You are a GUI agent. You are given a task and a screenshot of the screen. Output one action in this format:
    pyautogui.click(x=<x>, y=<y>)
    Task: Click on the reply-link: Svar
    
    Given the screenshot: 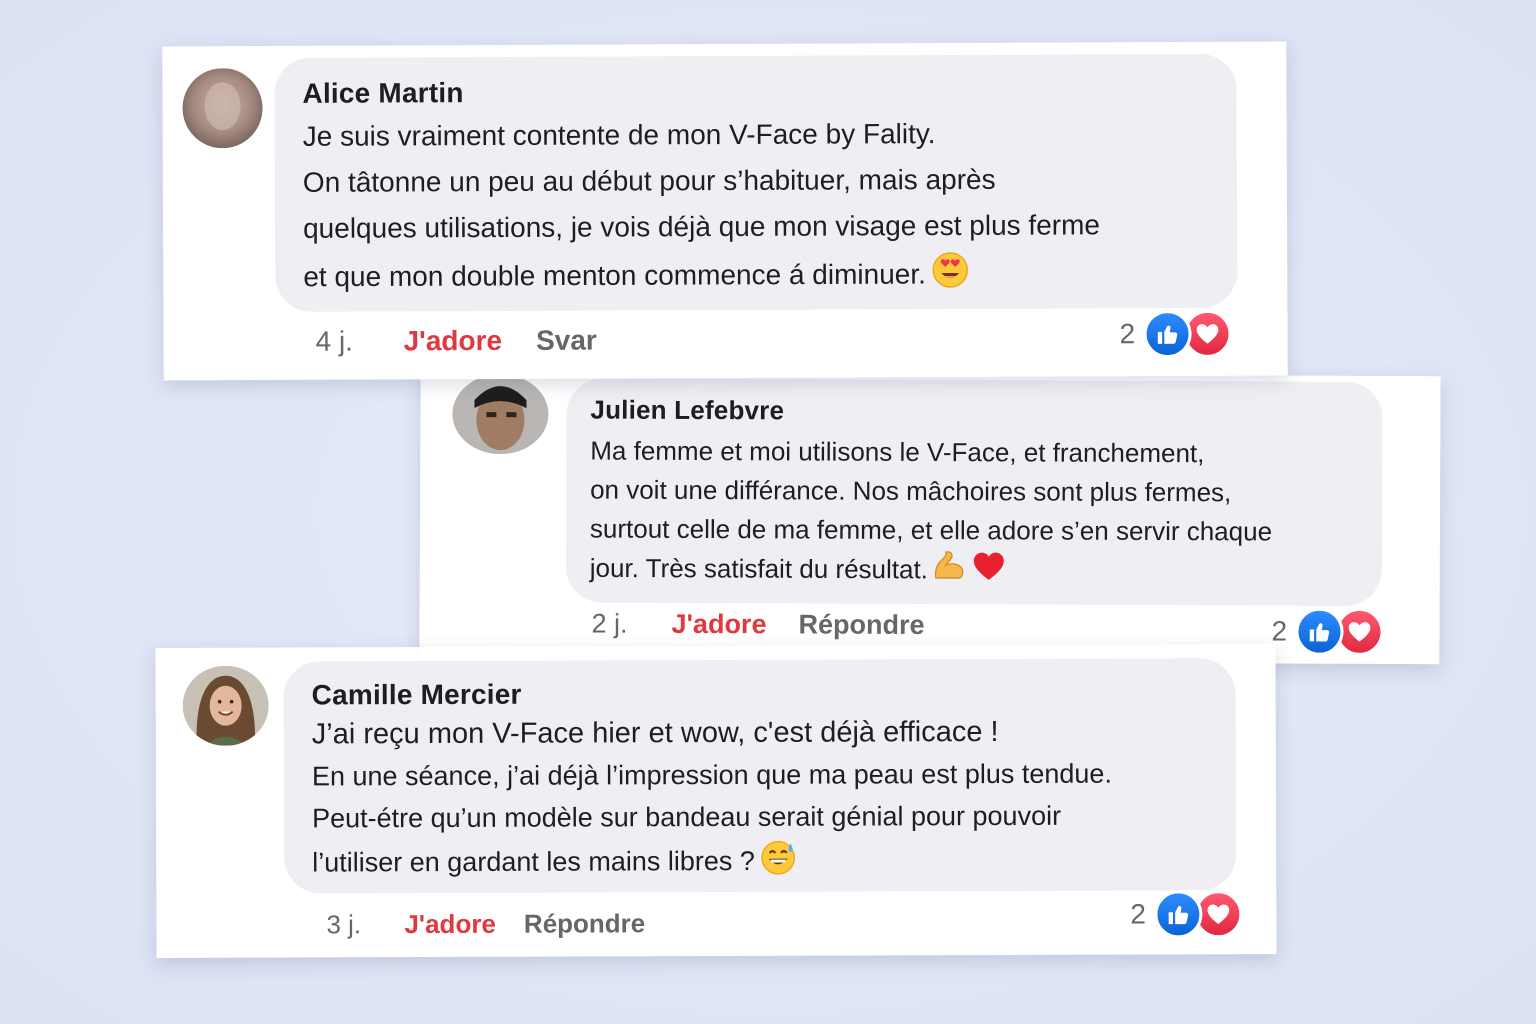 What is the action you would take?
    pyautogui.click(x=566, y=341)
    